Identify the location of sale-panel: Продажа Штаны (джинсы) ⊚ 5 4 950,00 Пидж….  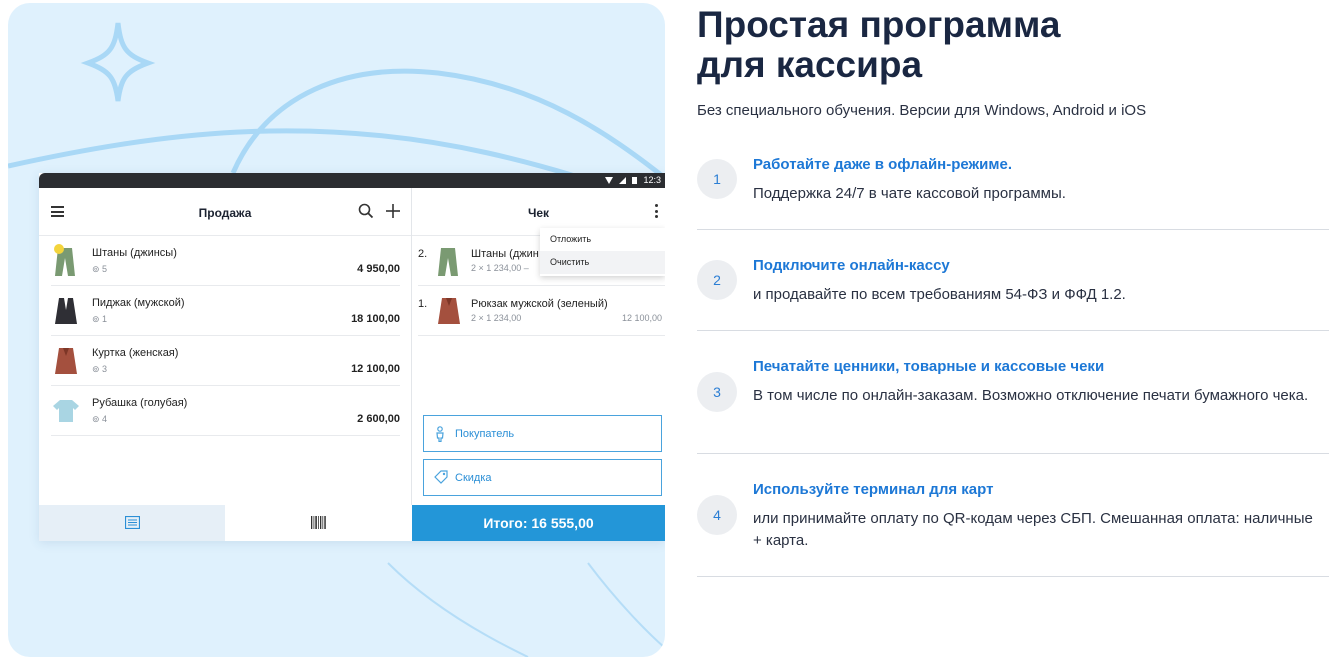
(225, 346).